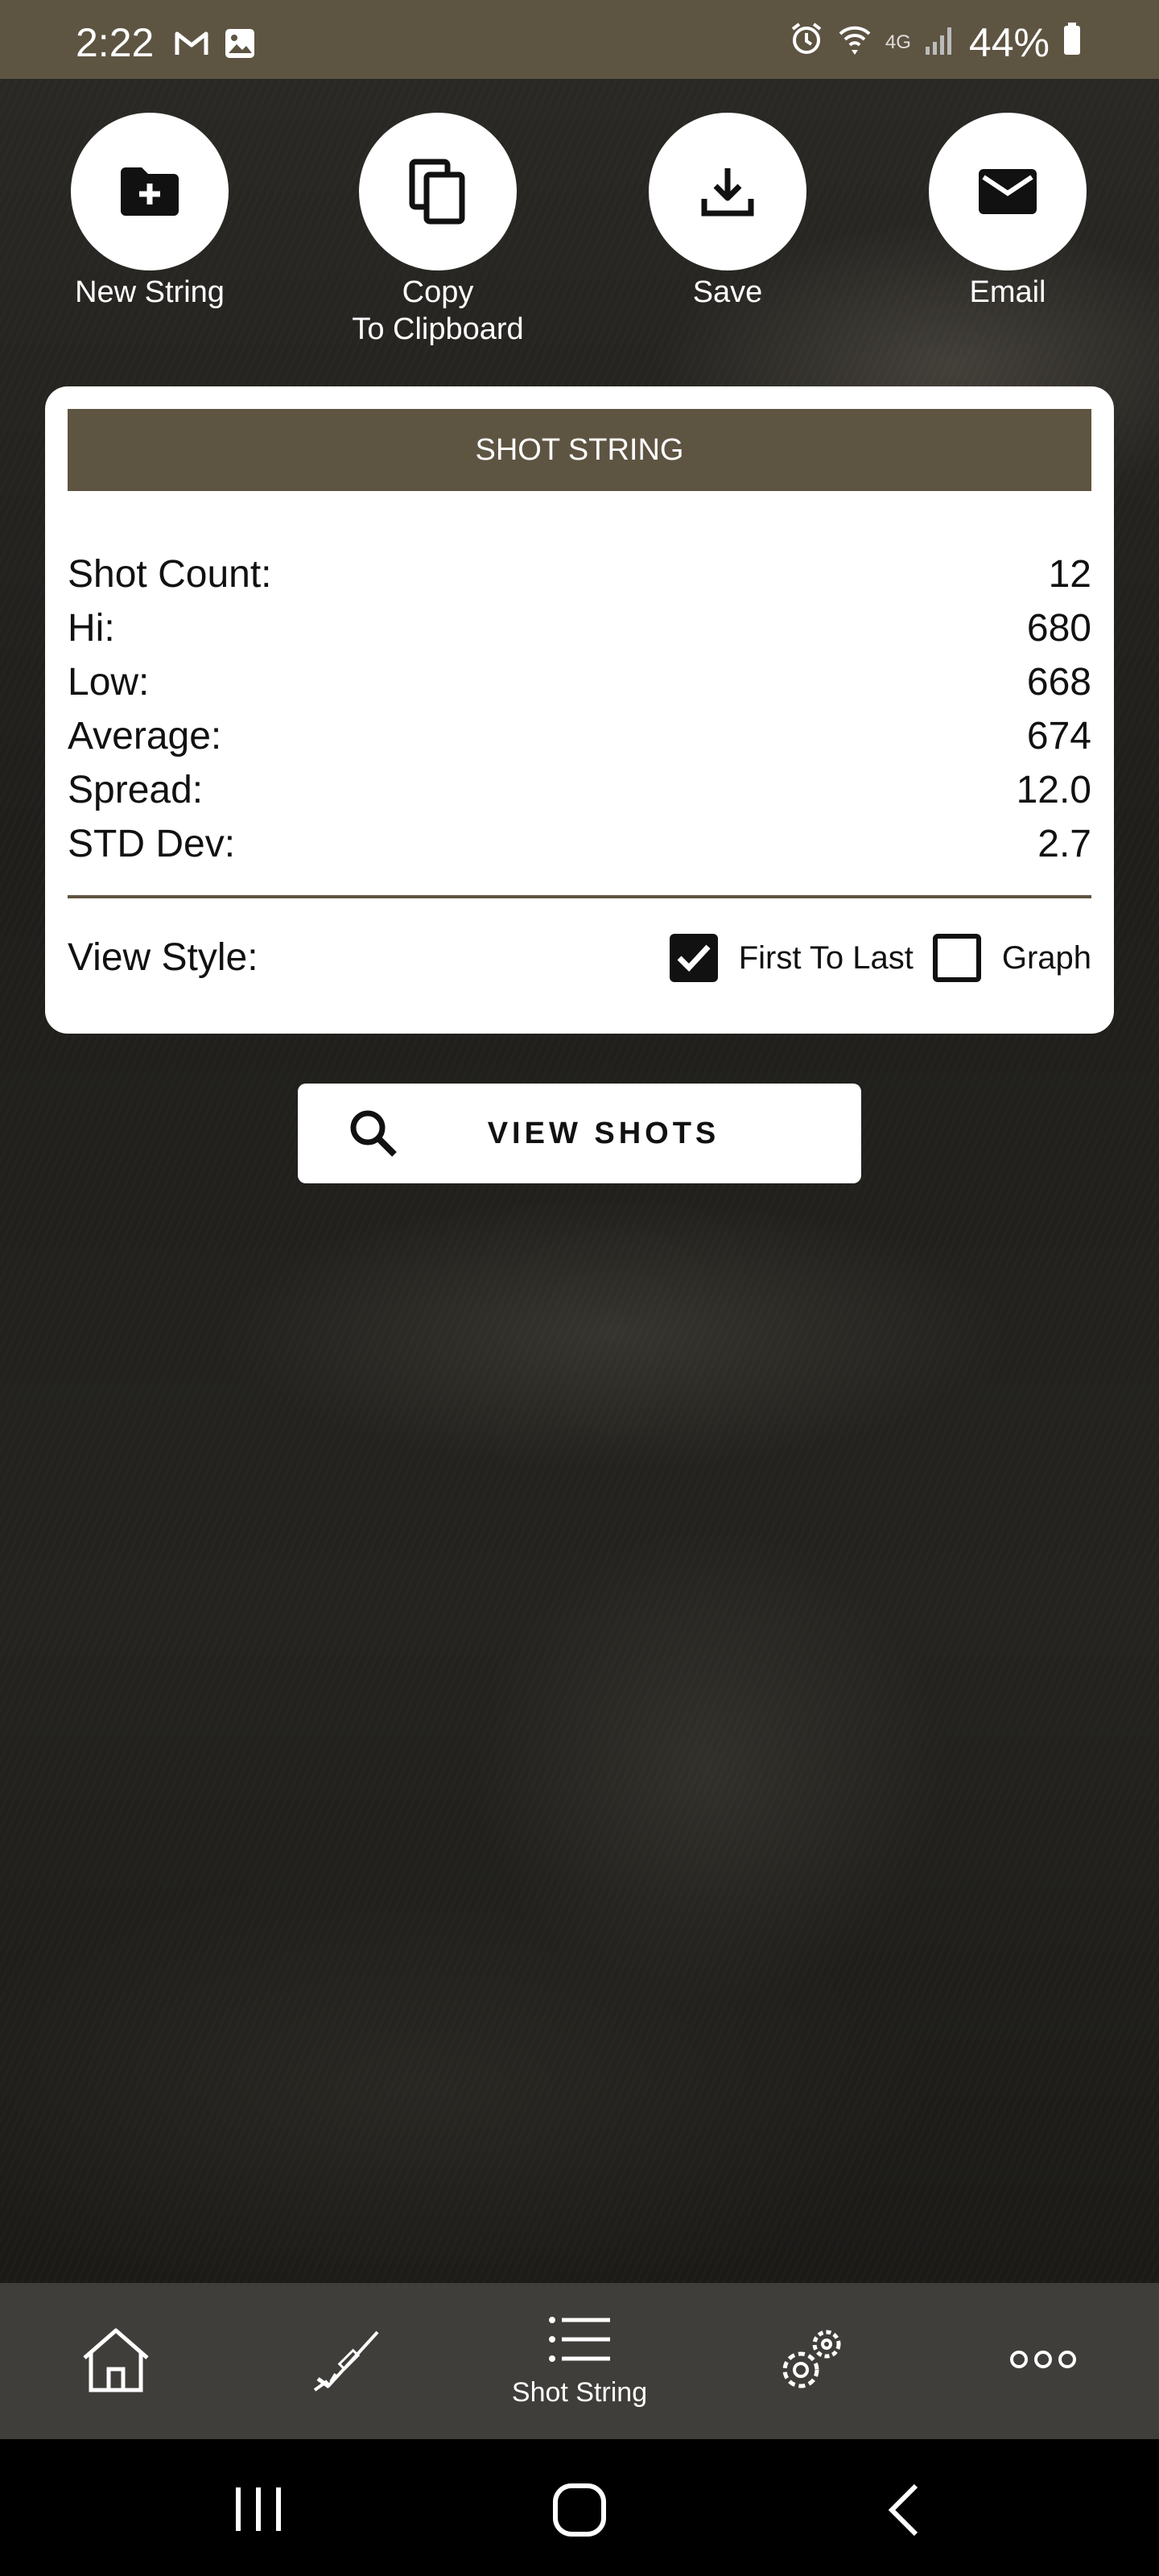 Image resolution: width=1159 pixels, height=2576 pixels. What do you see at coordinates (806, 42) in the screenshot?
I see `alarm-icon` at bounding box center [806, 42].